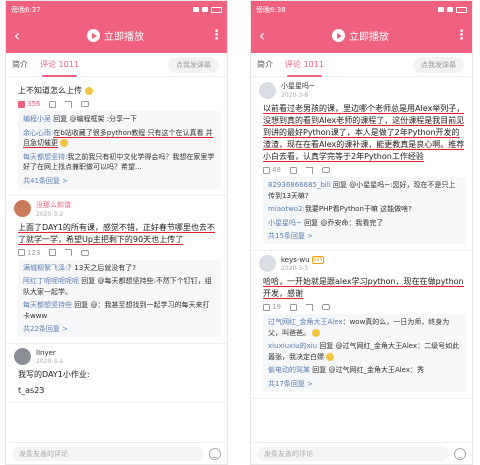 The height and width of the screenshot is (465, 480). I want to click on reply-item: 满城柳絮飞泽:？13天之后就没有了?, so click(79, 267).